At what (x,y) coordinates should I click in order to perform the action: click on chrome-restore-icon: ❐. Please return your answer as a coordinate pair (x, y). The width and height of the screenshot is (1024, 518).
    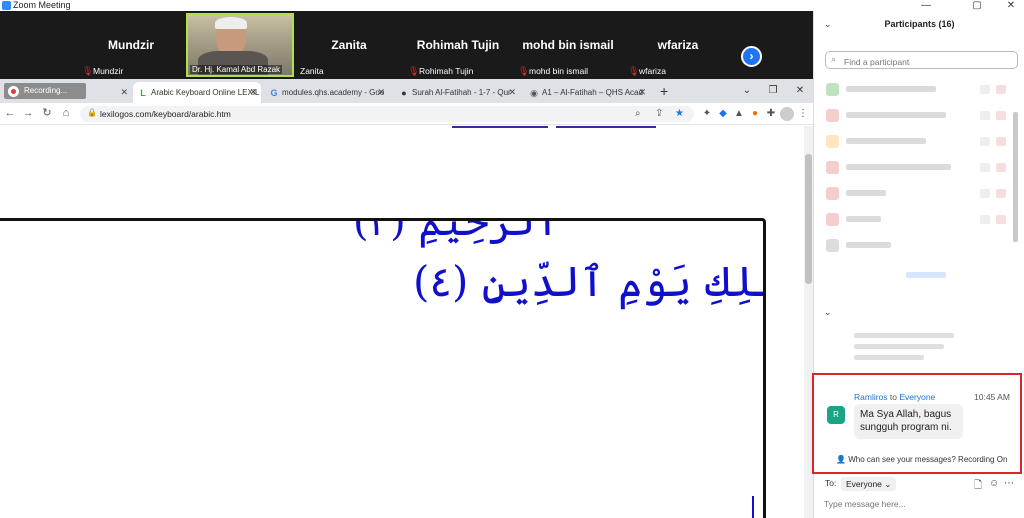
    Looking at the image, I should click on (773, 90).